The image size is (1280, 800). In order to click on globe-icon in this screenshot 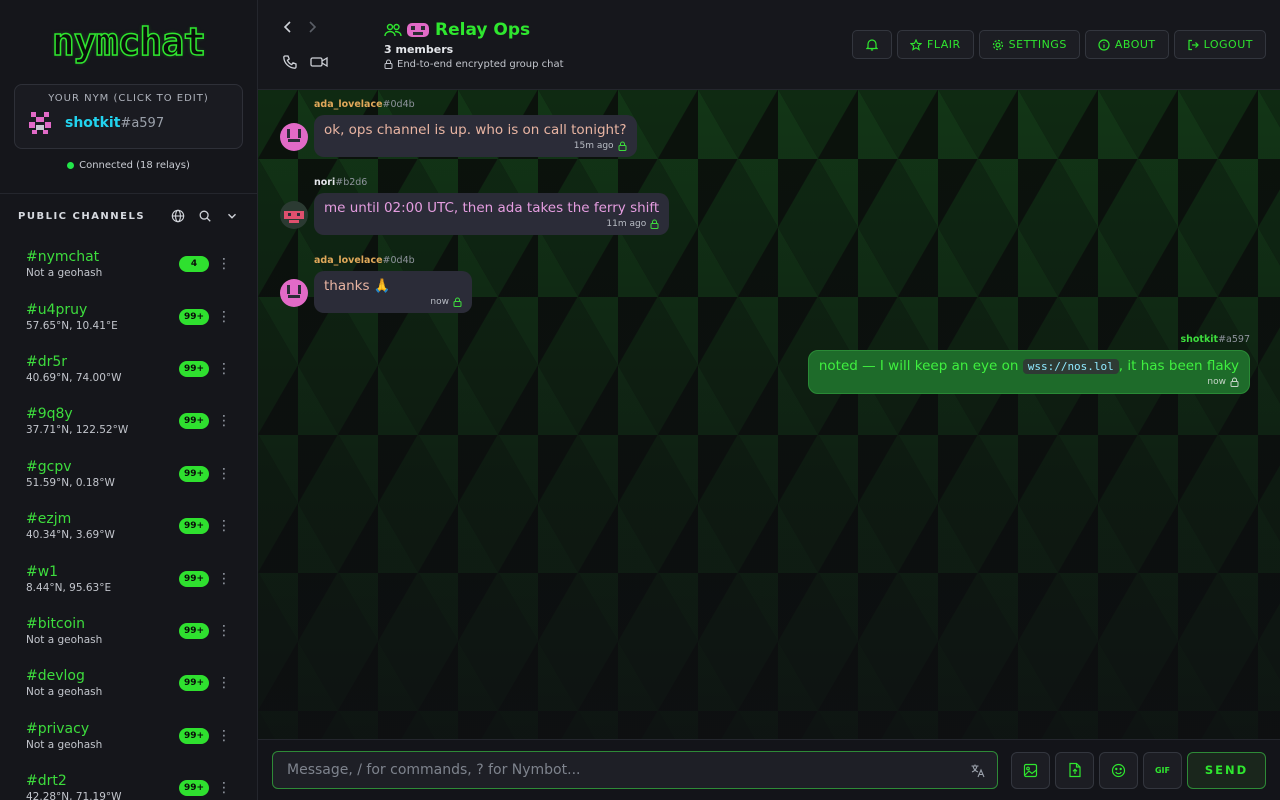, I will do `click(178, 216)`.